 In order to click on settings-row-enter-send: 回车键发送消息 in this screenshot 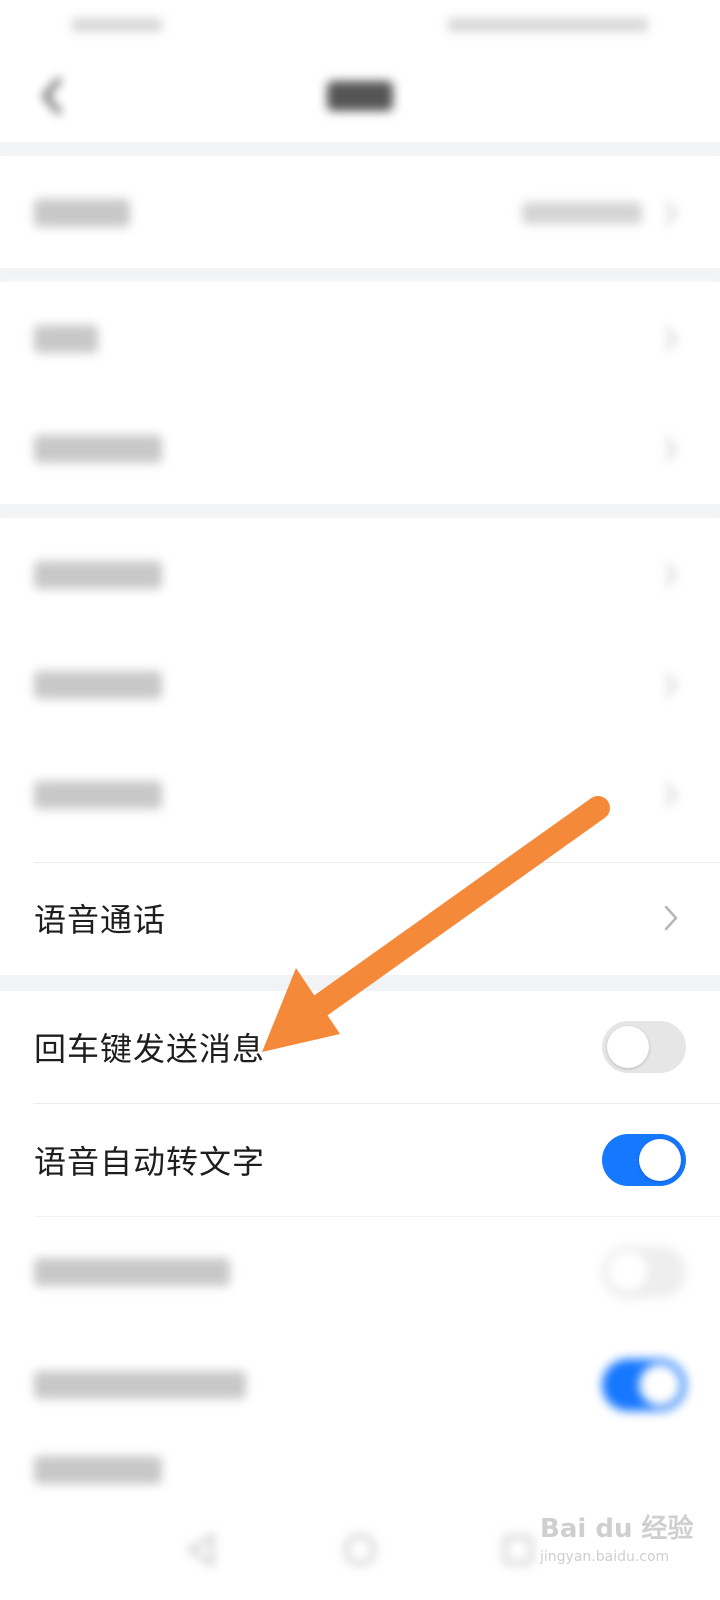, I will do `click(360, 1047)`.